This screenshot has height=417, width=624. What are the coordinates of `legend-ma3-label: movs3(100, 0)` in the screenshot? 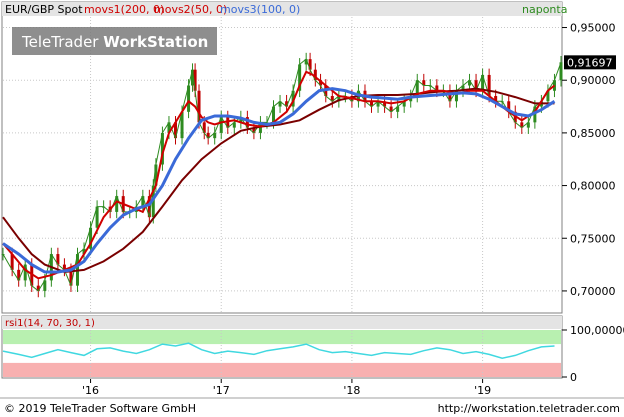 It's located at (260, 9).